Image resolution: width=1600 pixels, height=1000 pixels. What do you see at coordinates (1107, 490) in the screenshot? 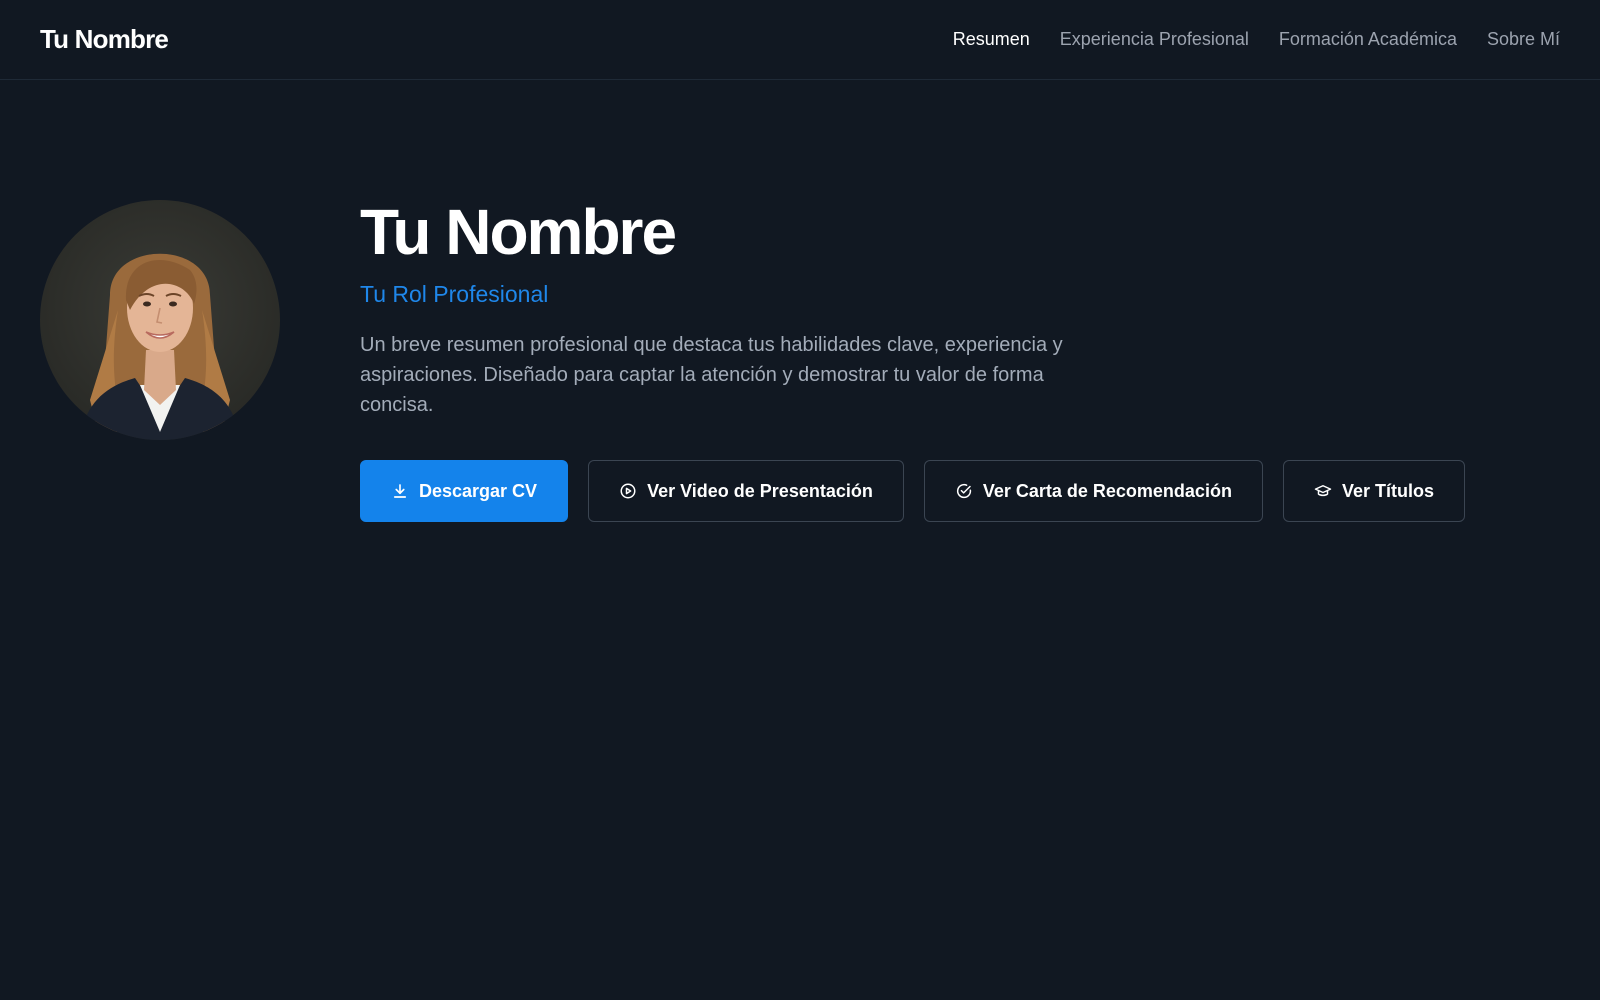
I see `recommendation-letter-label: Ver Carta de Recomendación` at bounding box center [1107, 490].